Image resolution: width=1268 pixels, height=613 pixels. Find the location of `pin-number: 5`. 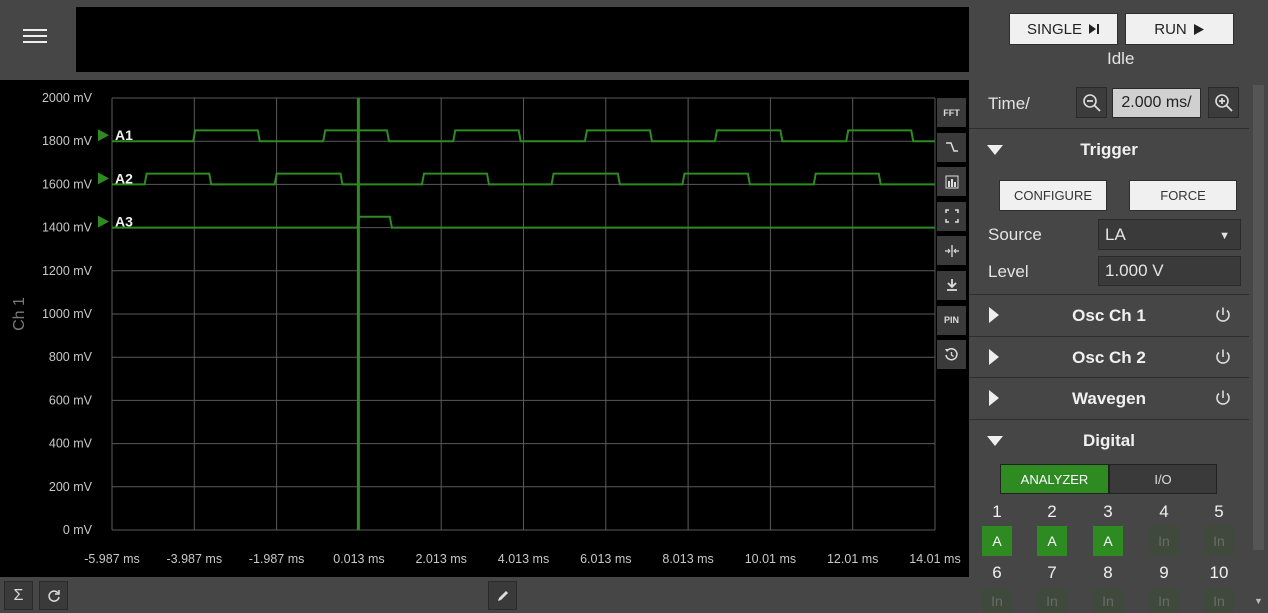

pin-number: 5 is located at coordinates (1219, 511).